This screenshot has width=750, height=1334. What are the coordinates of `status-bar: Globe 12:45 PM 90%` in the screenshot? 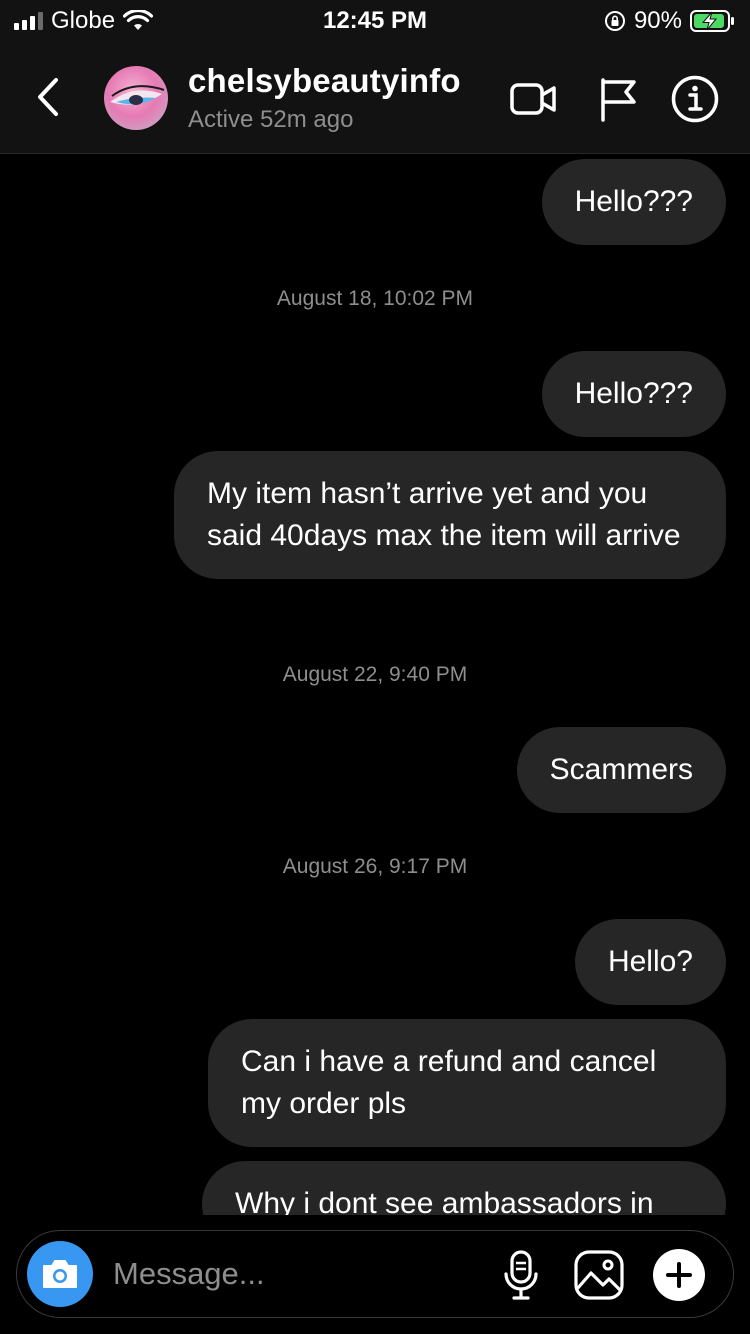 It's located at (375, 22).